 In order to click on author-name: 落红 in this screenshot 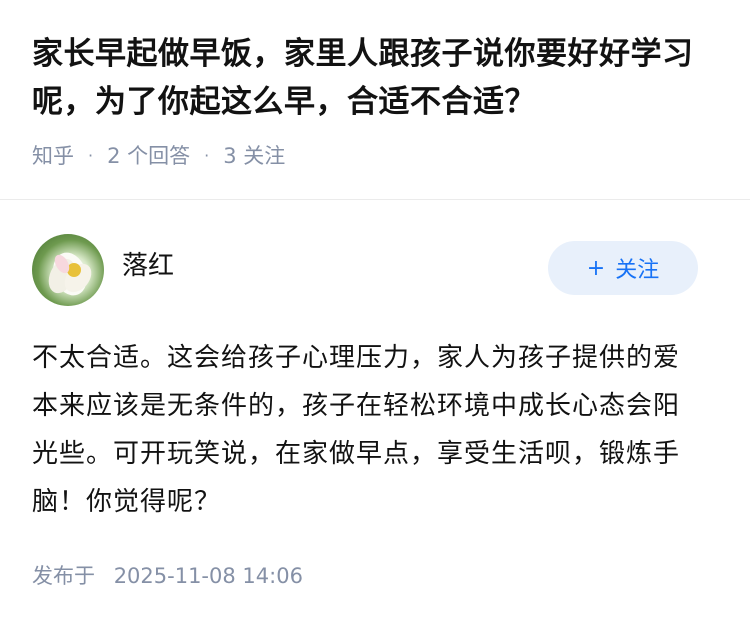, I will do `click(148, 263)`.